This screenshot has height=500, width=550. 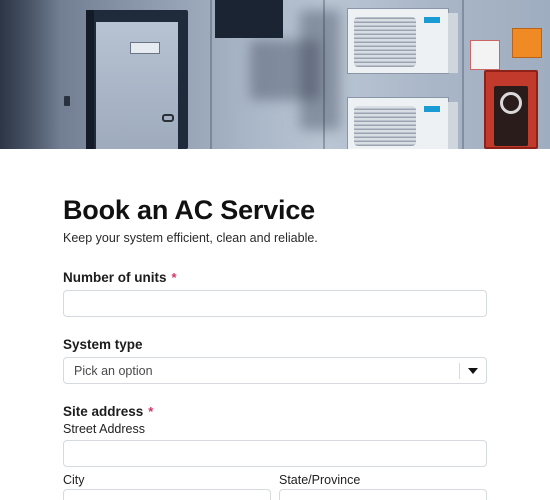 I want to click on street-address-label: Street Address, so click(x=104, y=429).